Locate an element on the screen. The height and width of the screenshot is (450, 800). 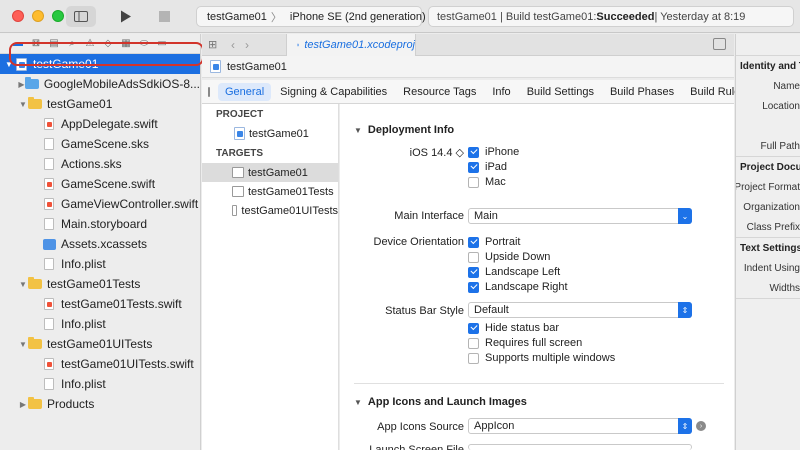
folder-icon: ▬ is located at coordinates (18, 44).